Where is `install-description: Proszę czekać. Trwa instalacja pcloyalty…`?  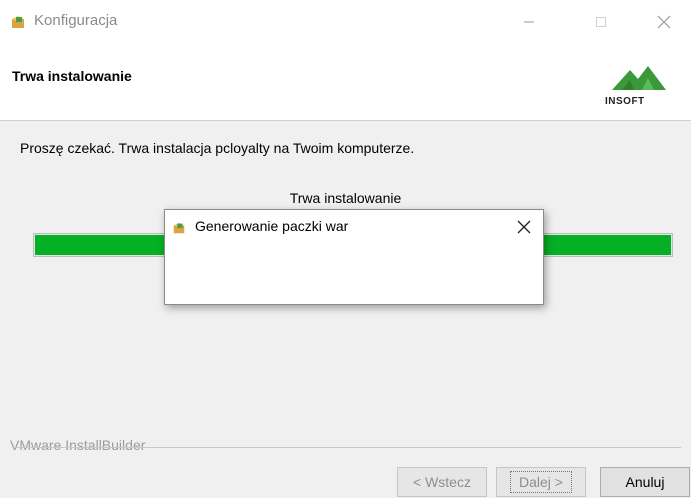
install-description: Proszę czekać. Trwa instalacja pcloyalty… is located at coordinates (217, 148).